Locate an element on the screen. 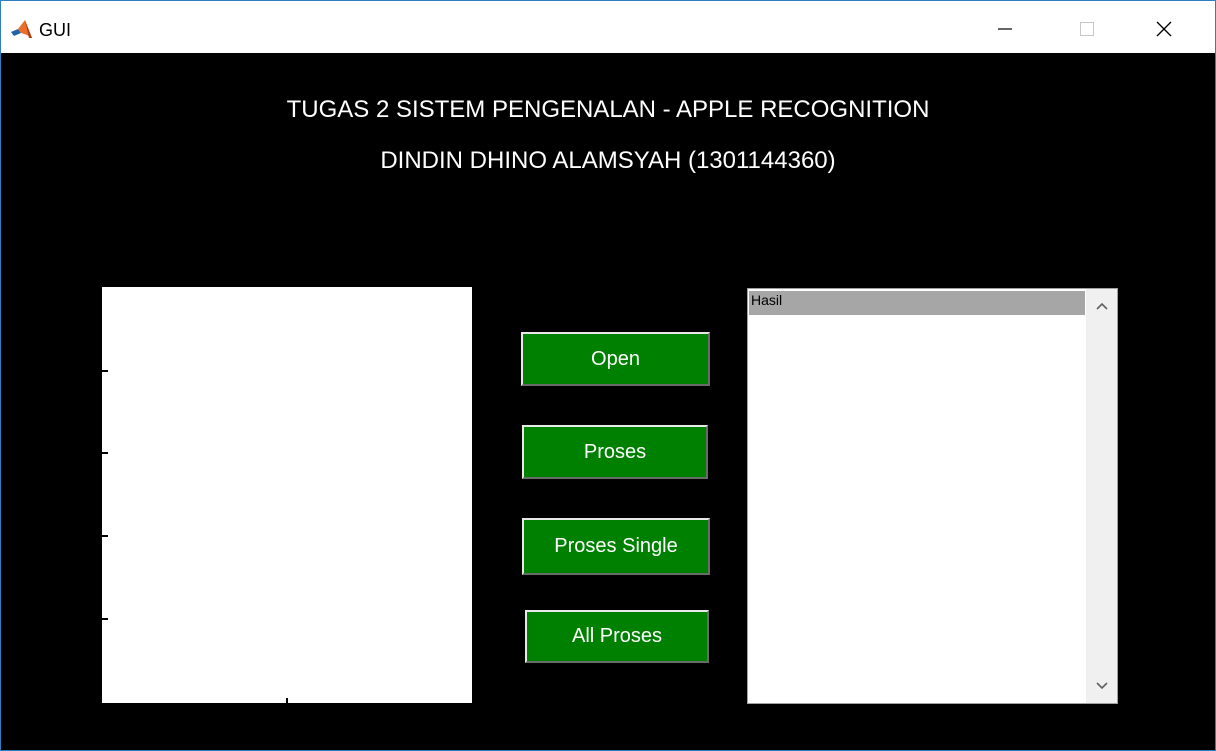  minimize-icon is located at coordinates (1005, 29).